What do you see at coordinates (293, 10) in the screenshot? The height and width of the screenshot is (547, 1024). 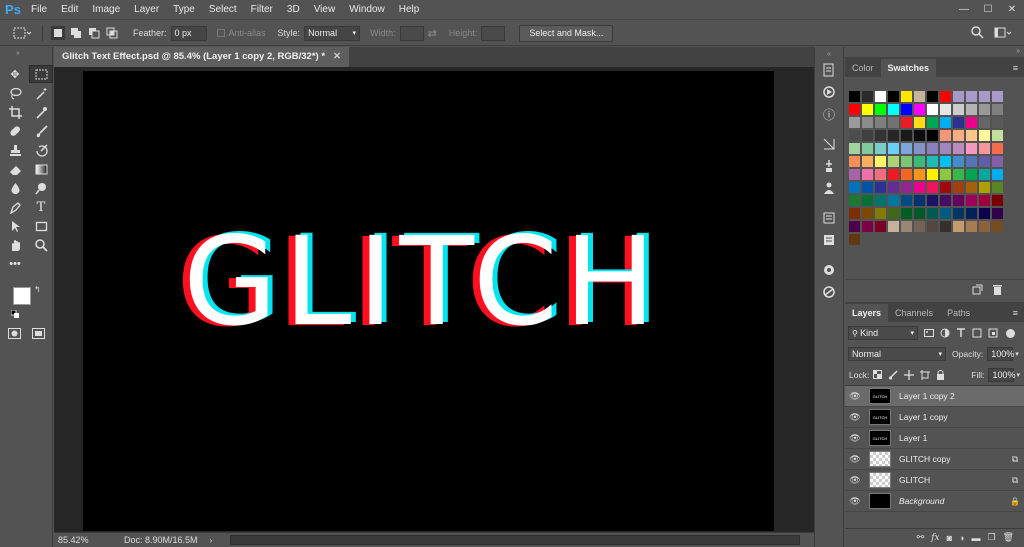 I see `menu-3d: 3D` at bounding box center [293, 10].